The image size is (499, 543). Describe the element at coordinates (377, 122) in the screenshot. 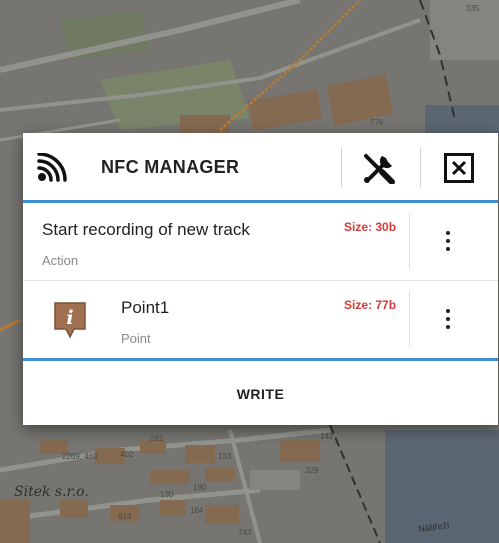

I see `map-number-label: 776` at that location.